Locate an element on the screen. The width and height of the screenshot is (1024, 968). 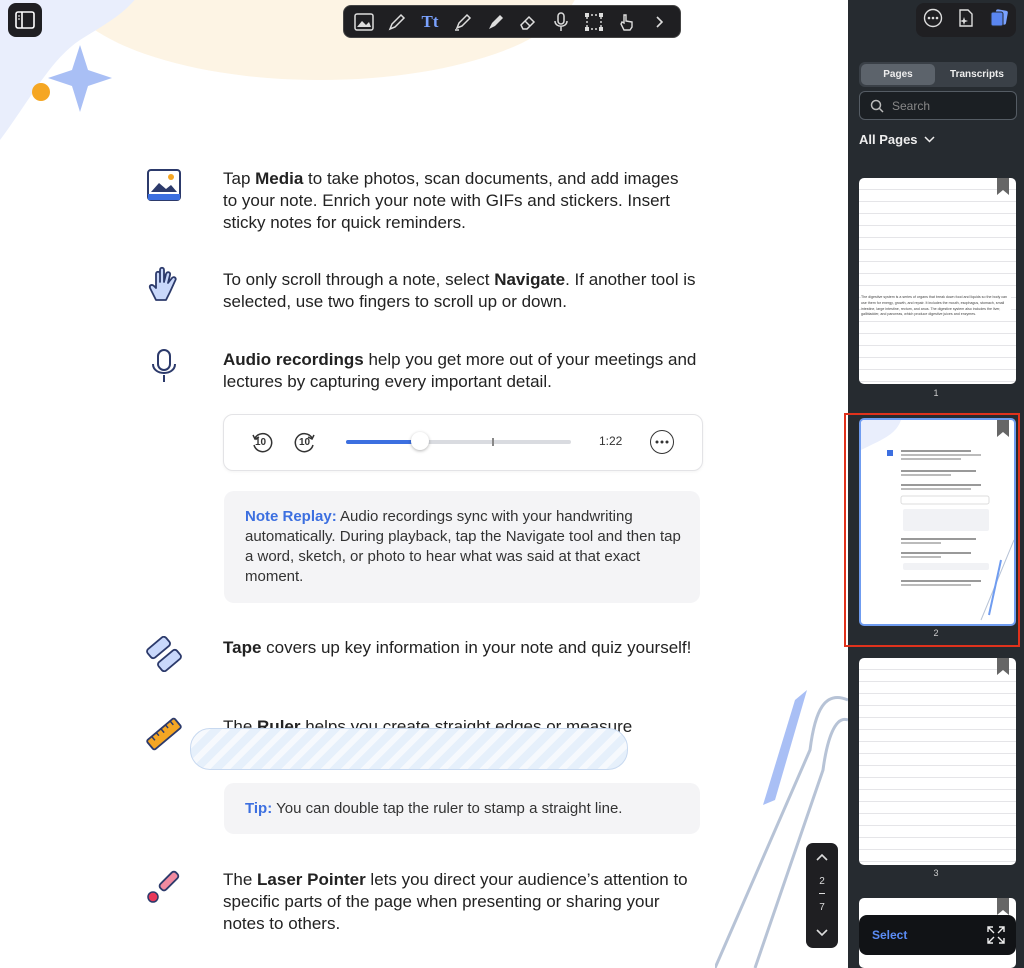
highlighter-tool-button is located at coordinates (463, 22).